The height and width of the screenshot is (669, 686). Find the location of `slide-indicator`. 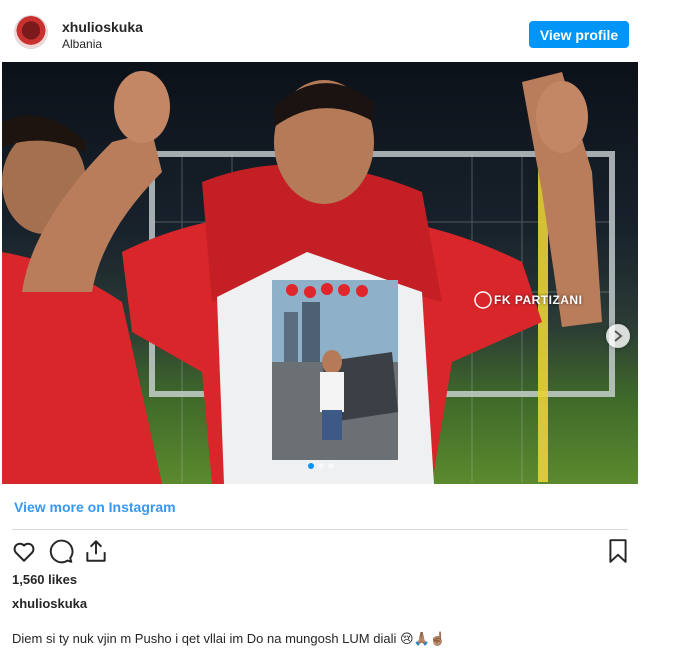

slide-indicator is located at coordinates (321, 466).